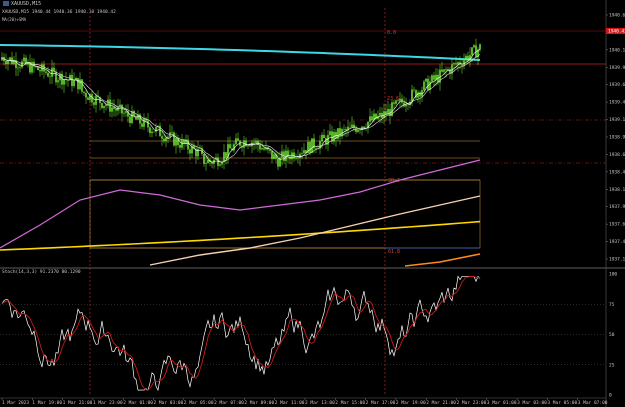  What do you see at coordinates (617, 190) in the screenshot?
I see `price-axis-label: 1938.15` at bounding box center [617, 190].